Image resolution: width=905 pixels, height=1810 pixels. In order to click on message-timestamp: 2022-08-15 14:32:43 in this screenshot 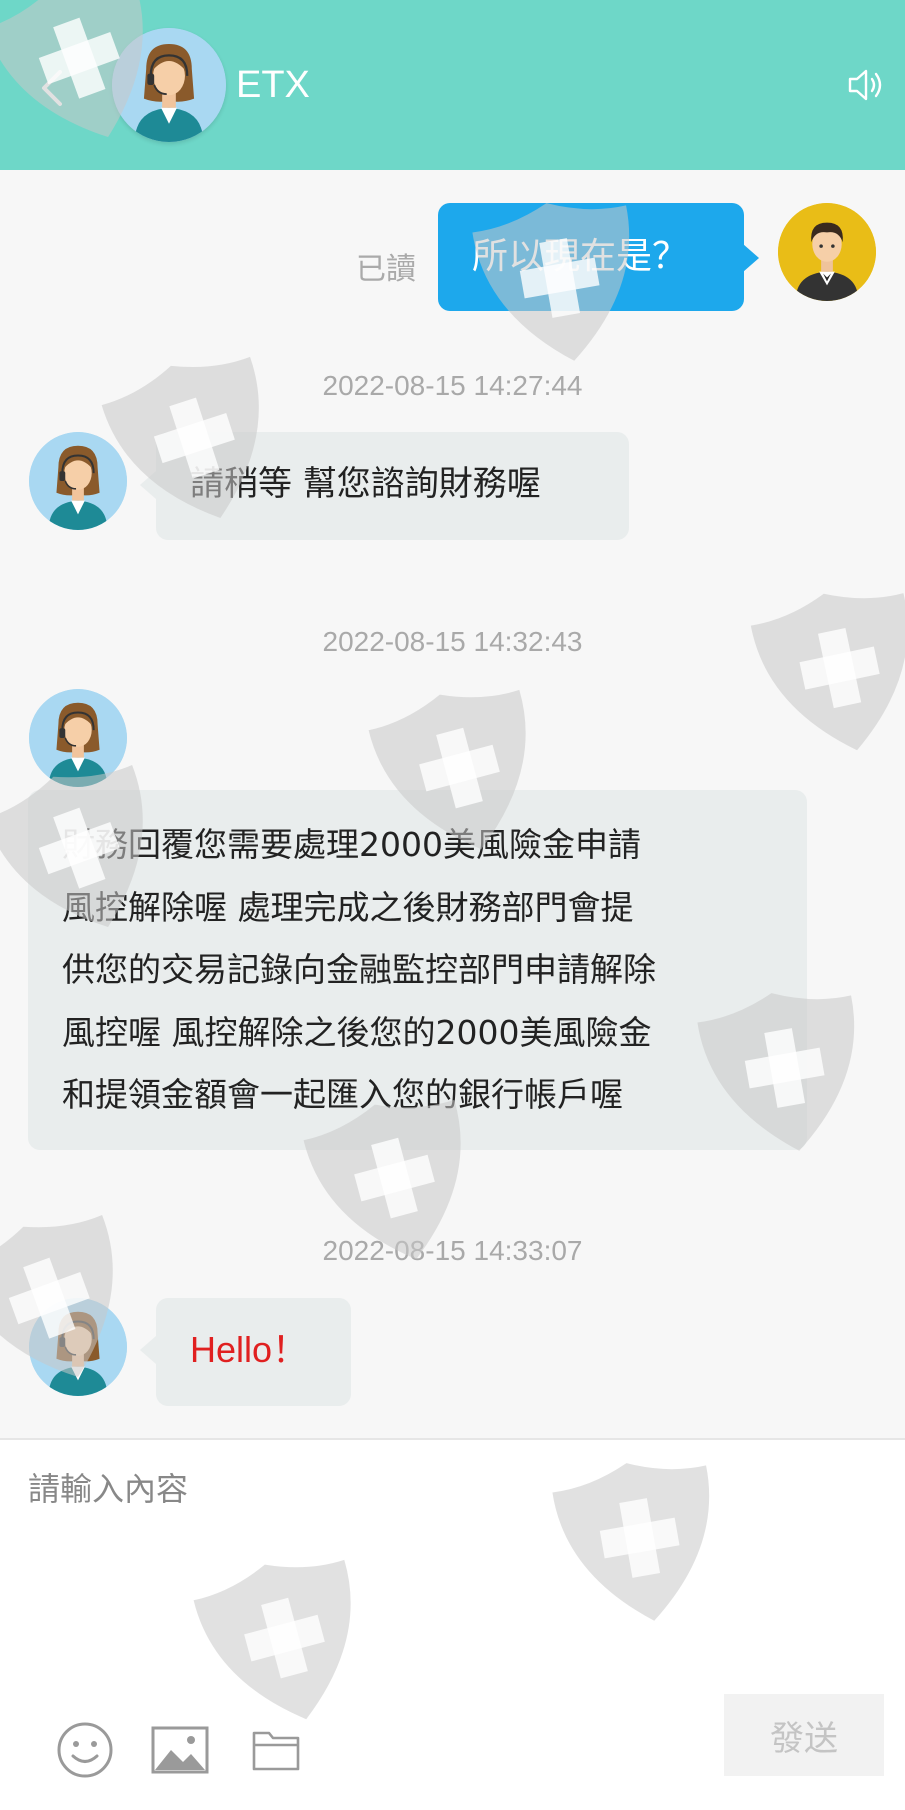, I will do `click(452, 641)`.